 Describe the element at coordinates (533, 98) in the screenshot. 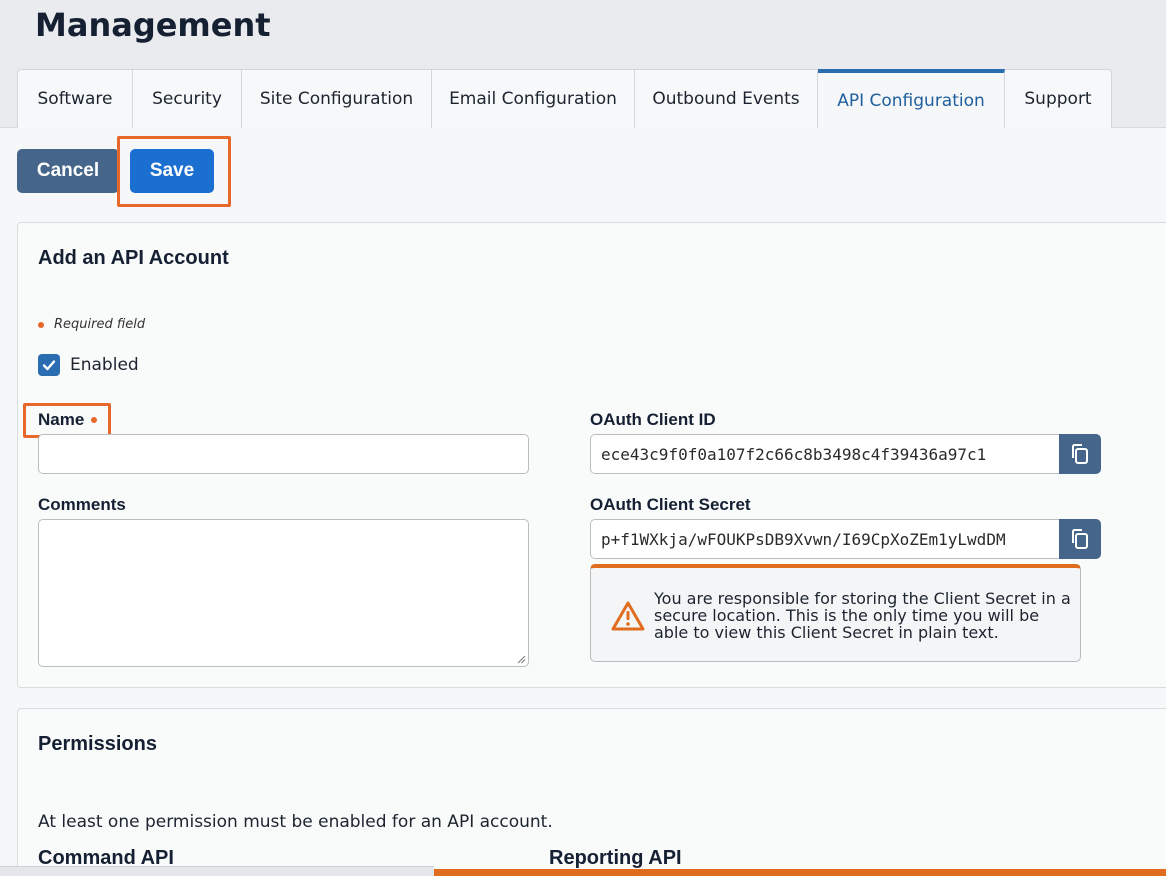

I see `tab-email-configuration: Email Configuration` at that location.